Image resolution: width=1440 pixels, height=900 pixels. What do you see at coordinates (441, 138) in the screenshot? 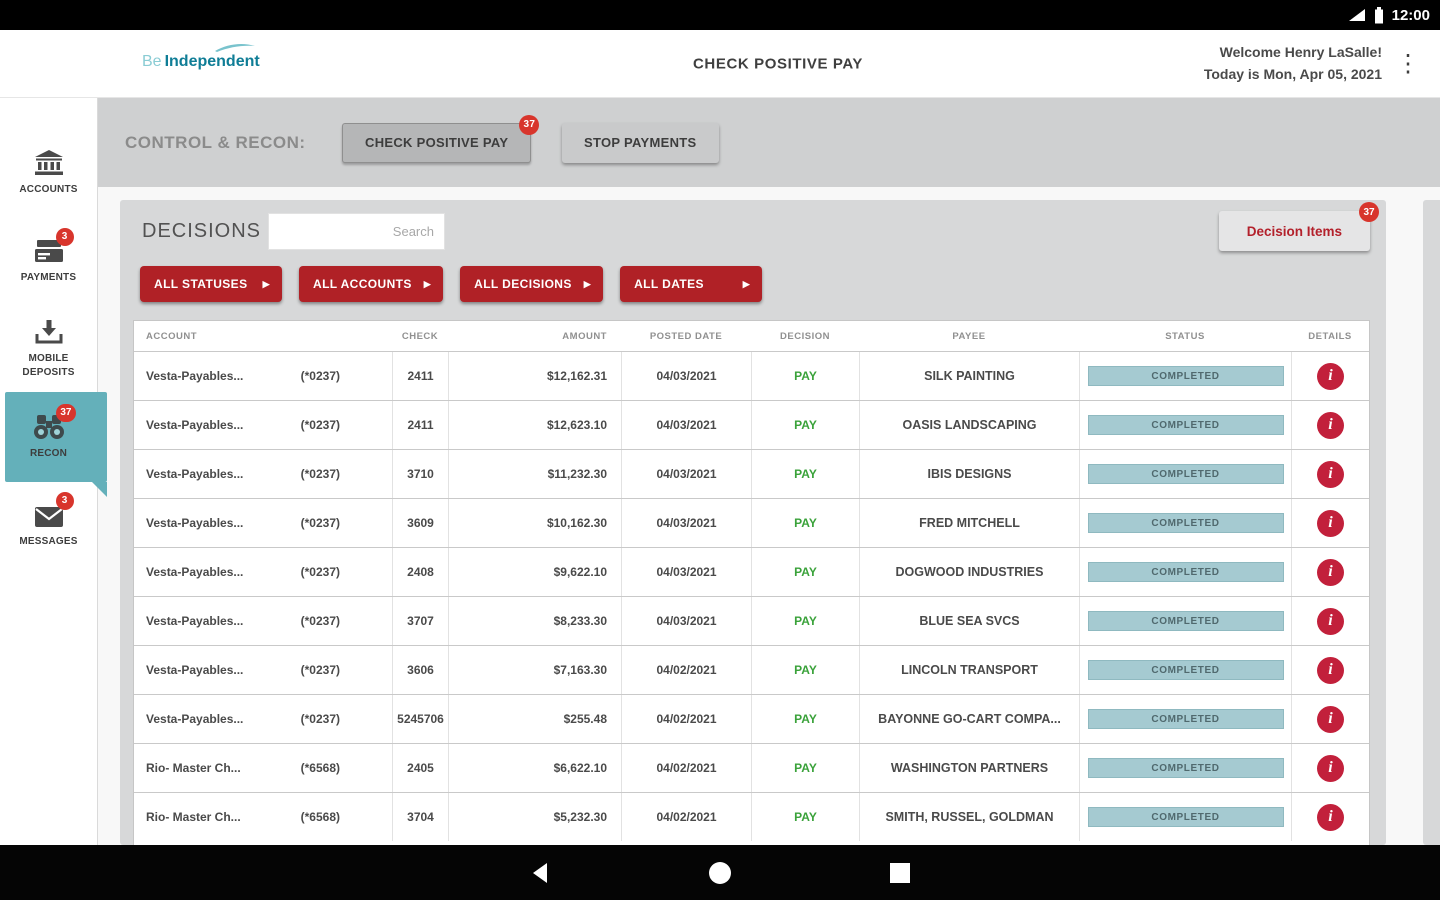
I see `check-positive-pay-button: CHECK POSITIVE PAY 37` at bounding box center [441, 138].